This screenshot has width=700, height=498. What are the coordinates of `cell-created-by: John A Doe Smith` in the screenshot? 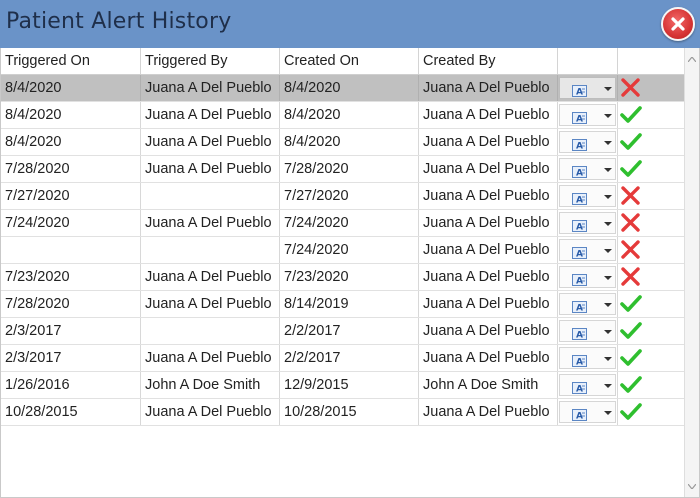 It's located at (488, 385).